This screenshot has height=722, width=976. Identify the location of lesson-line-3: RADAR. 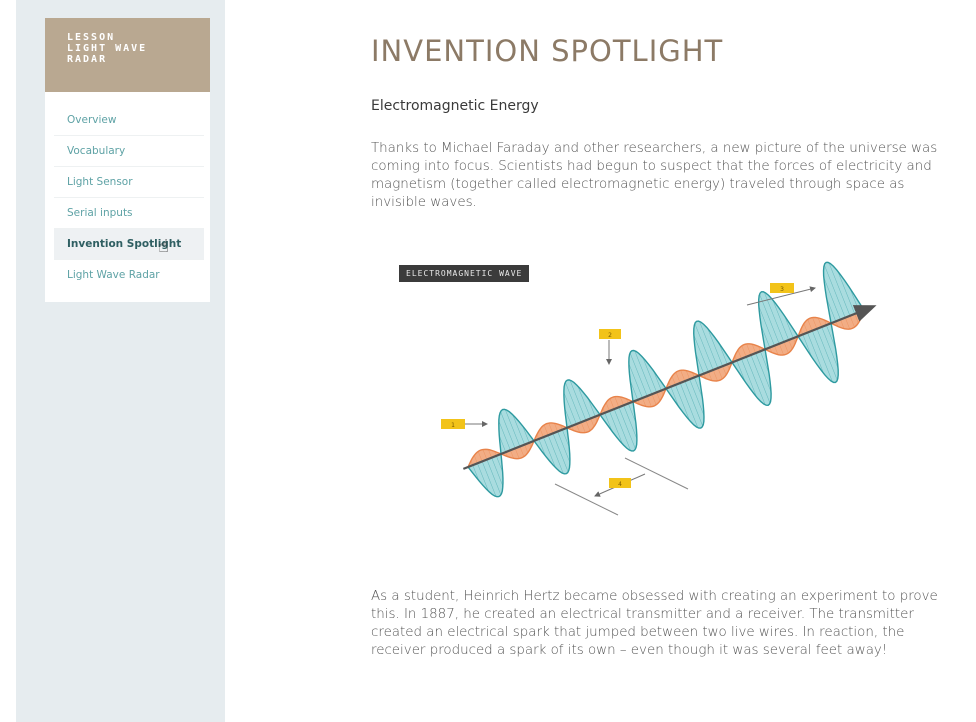
(87, 59).